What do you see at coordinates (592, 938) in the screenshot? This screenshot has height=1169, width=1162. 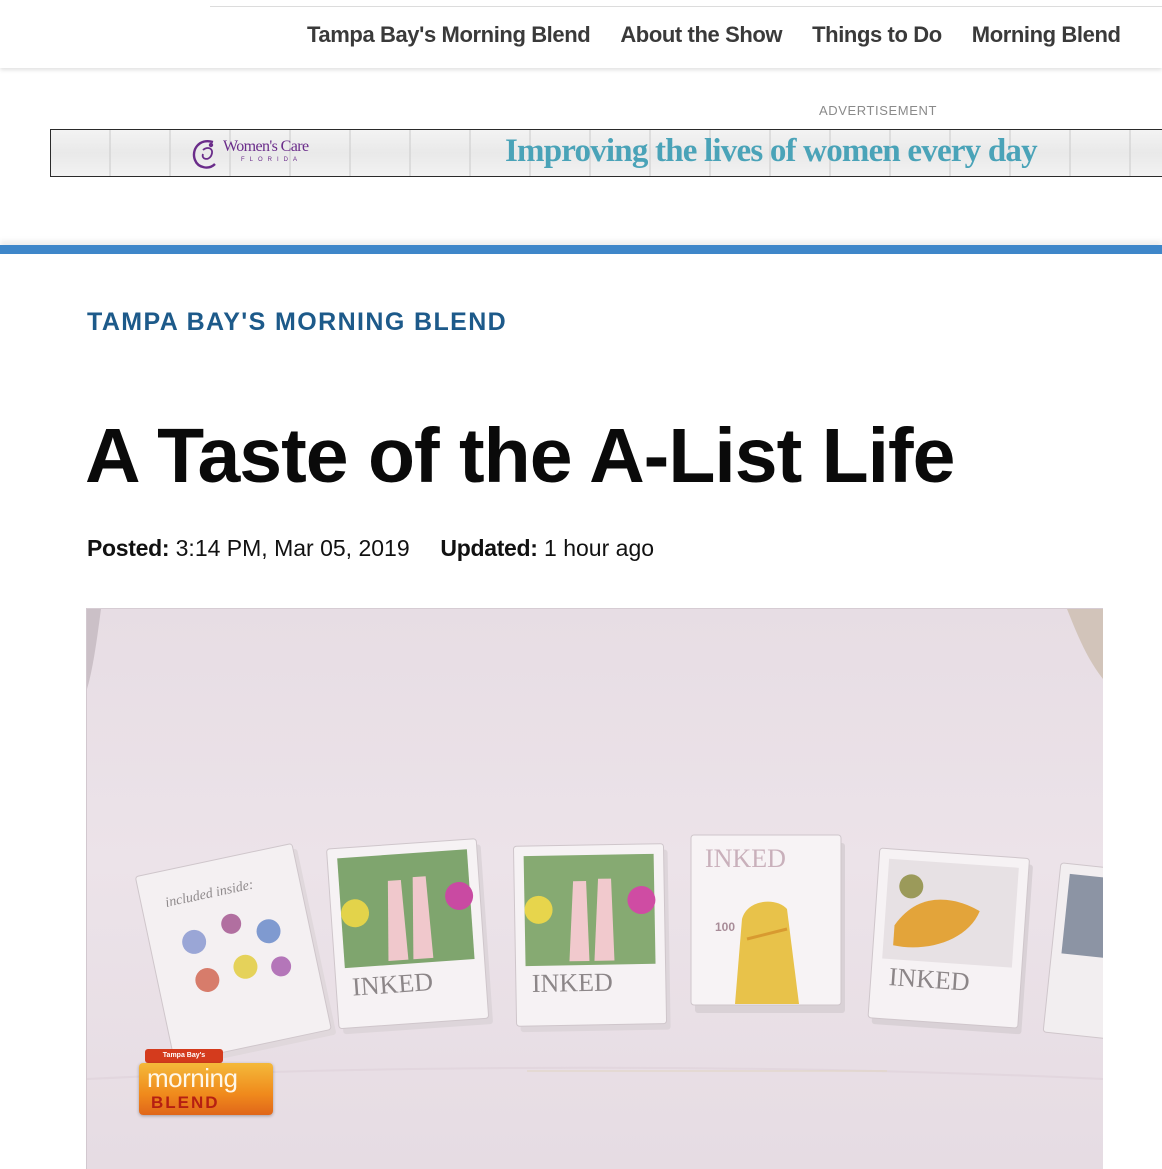 I see `tattoo-card-3: INKED` at bounding box center [592, 938].